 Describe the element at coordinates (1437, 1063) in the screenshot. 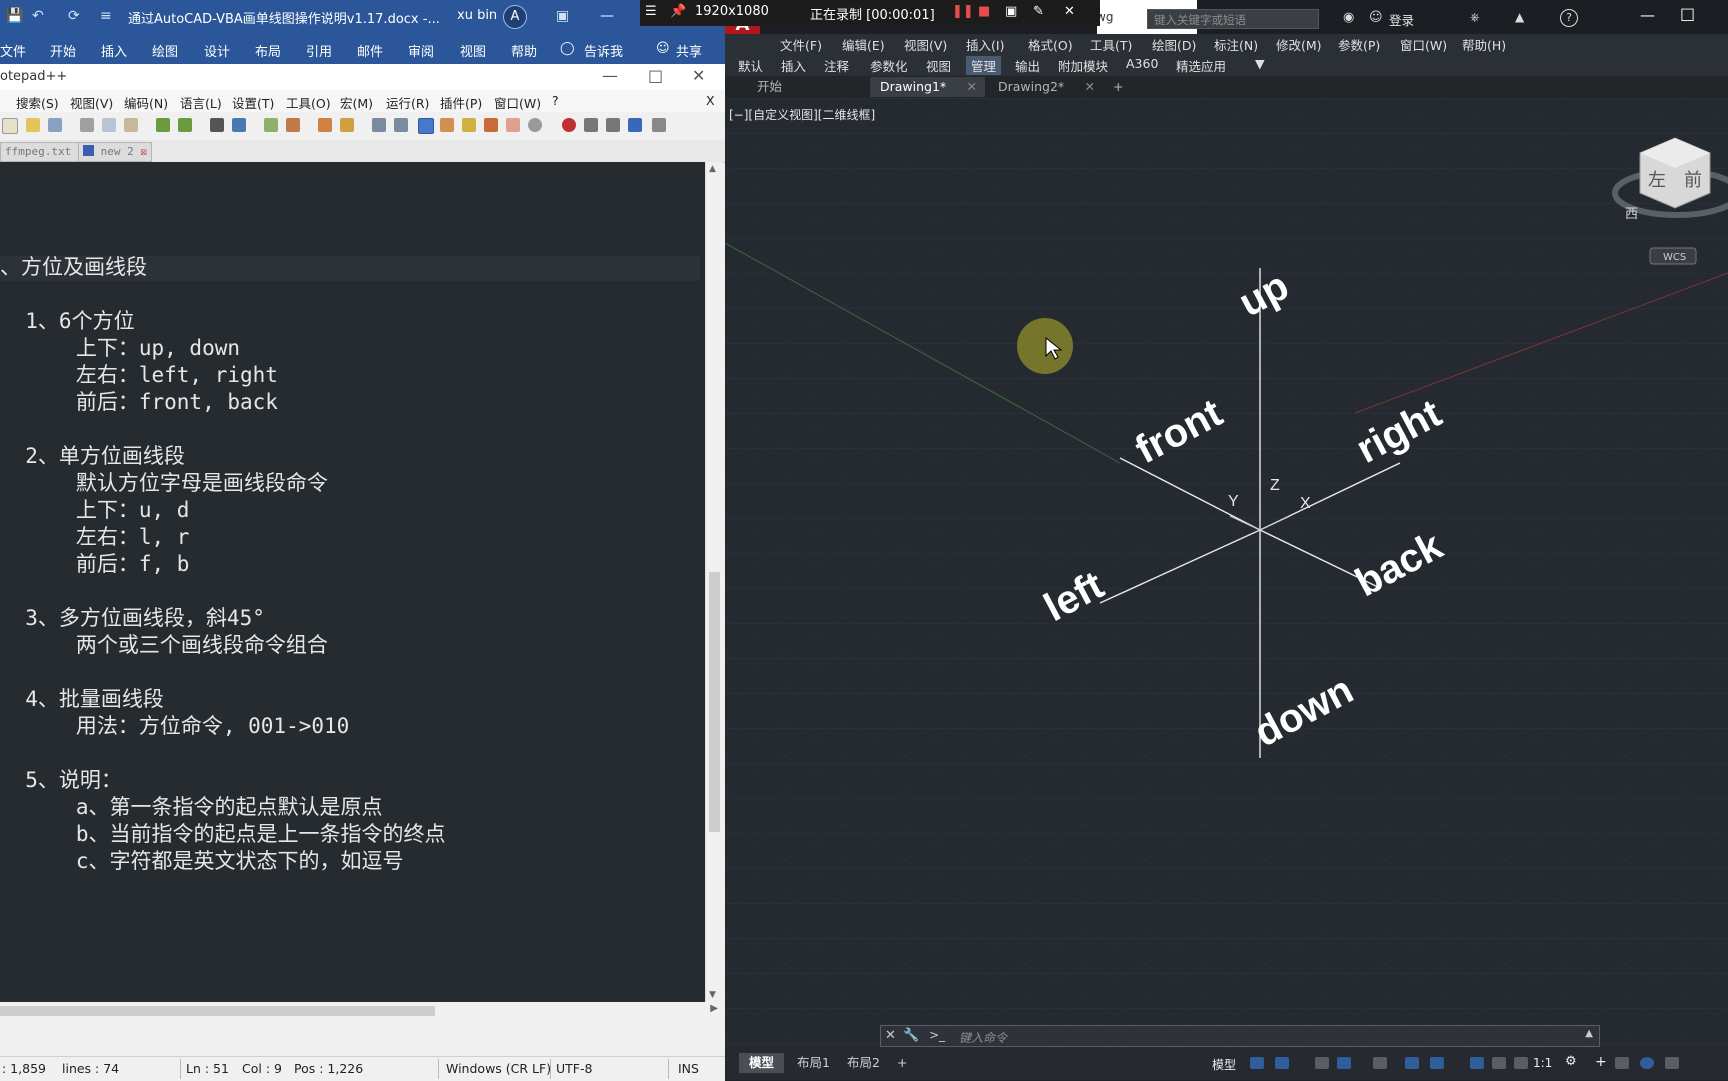

I see `osnap-icon` at that location.